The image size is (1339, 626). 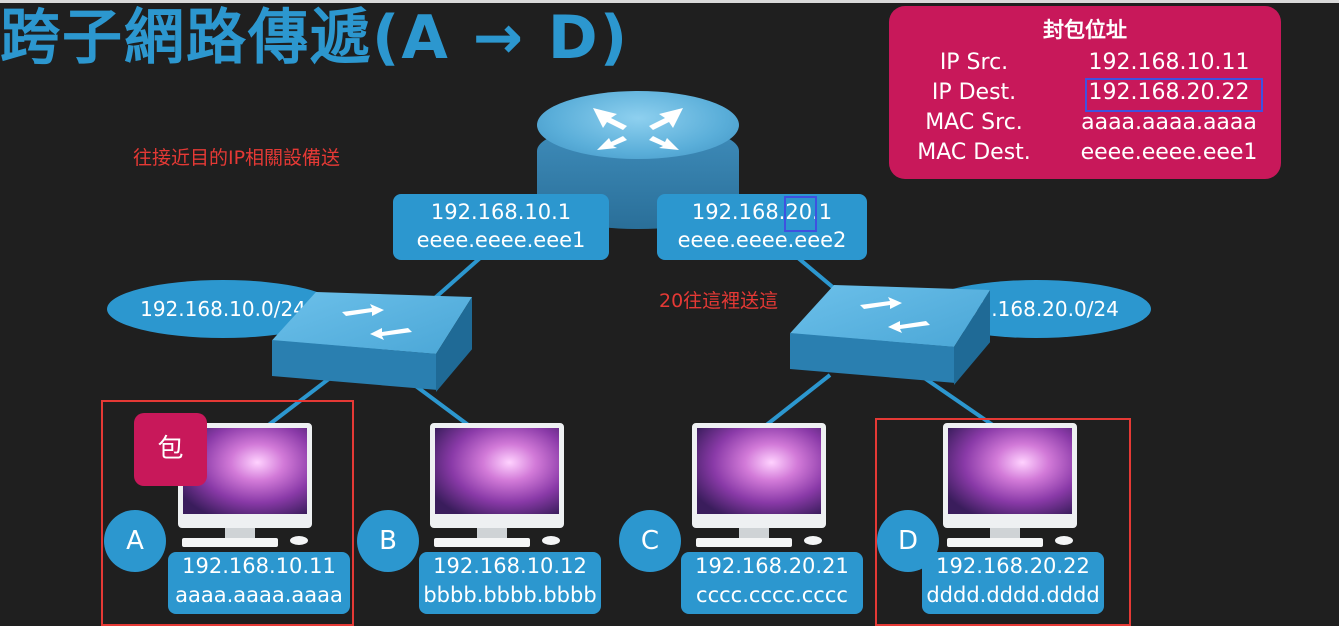 I want to click on packet-label: MAC Src., so click(x=974, y=122).